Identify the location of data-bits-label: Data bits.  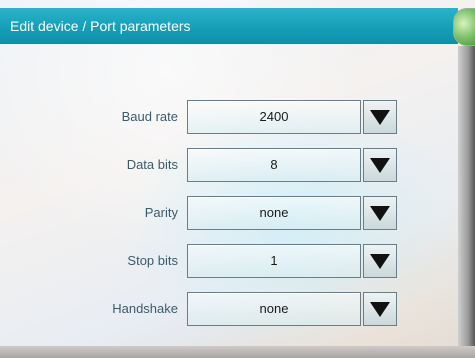
(152, 164).